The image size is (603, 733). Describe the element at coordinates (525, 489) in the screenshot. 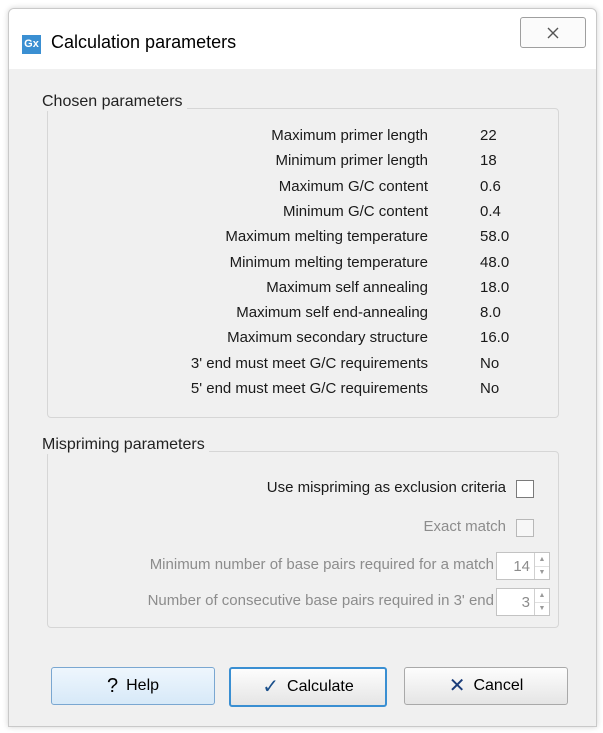

I see `use-mispriming-checkbox` at that location.